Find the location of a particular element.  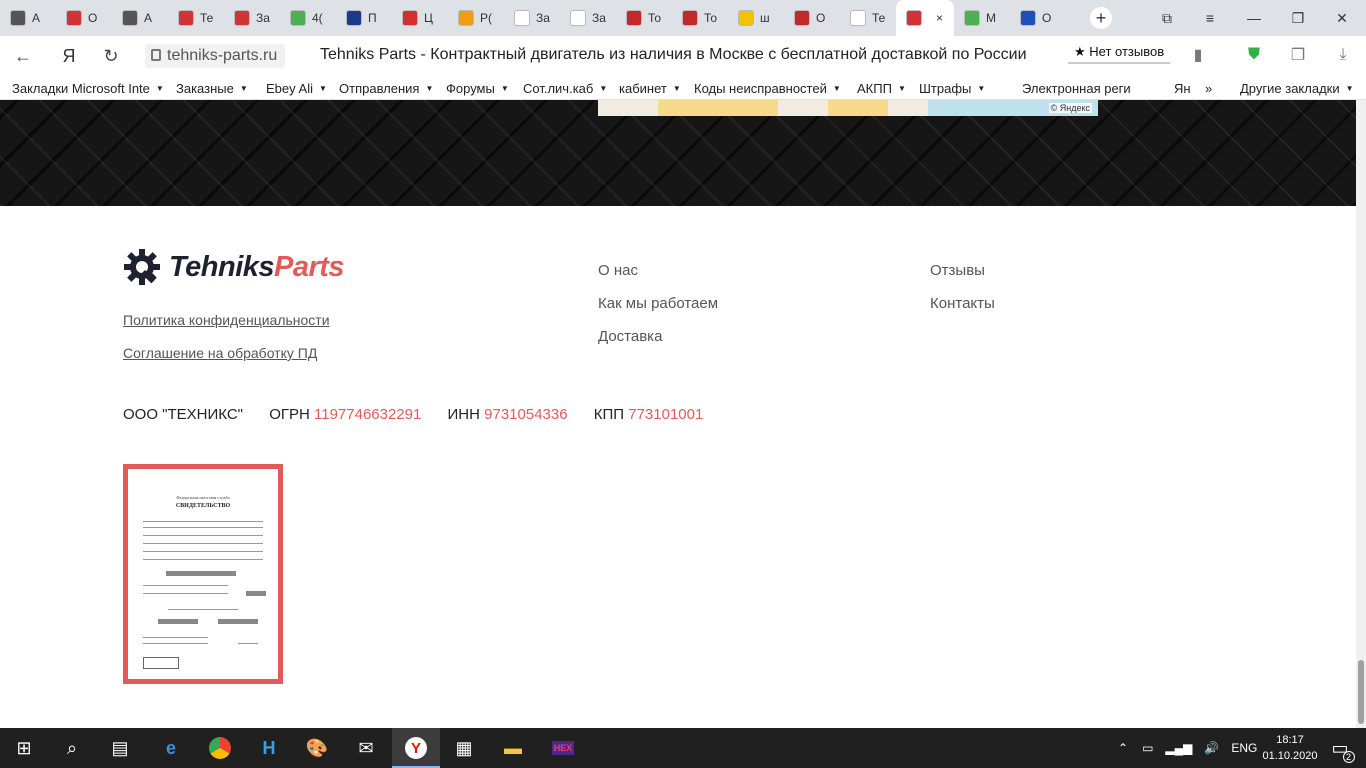

language-indicator: ENG is located at coordinates (1244, 748).